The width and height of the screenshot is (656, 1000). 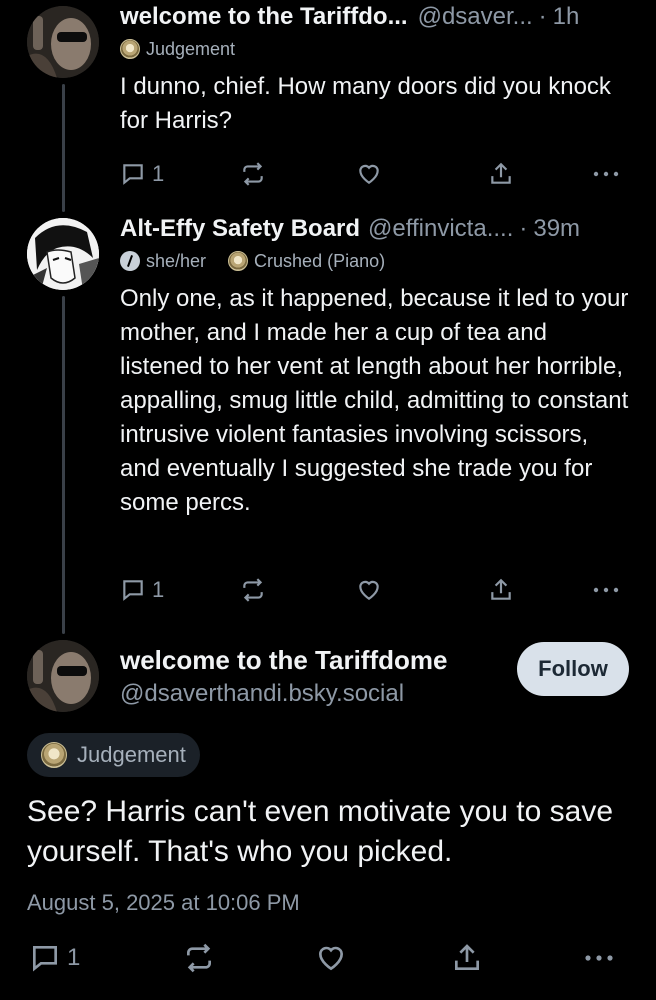 I want to click on author-handle: @dsaverthandi.bsky.social, so click(x=283, y=694).